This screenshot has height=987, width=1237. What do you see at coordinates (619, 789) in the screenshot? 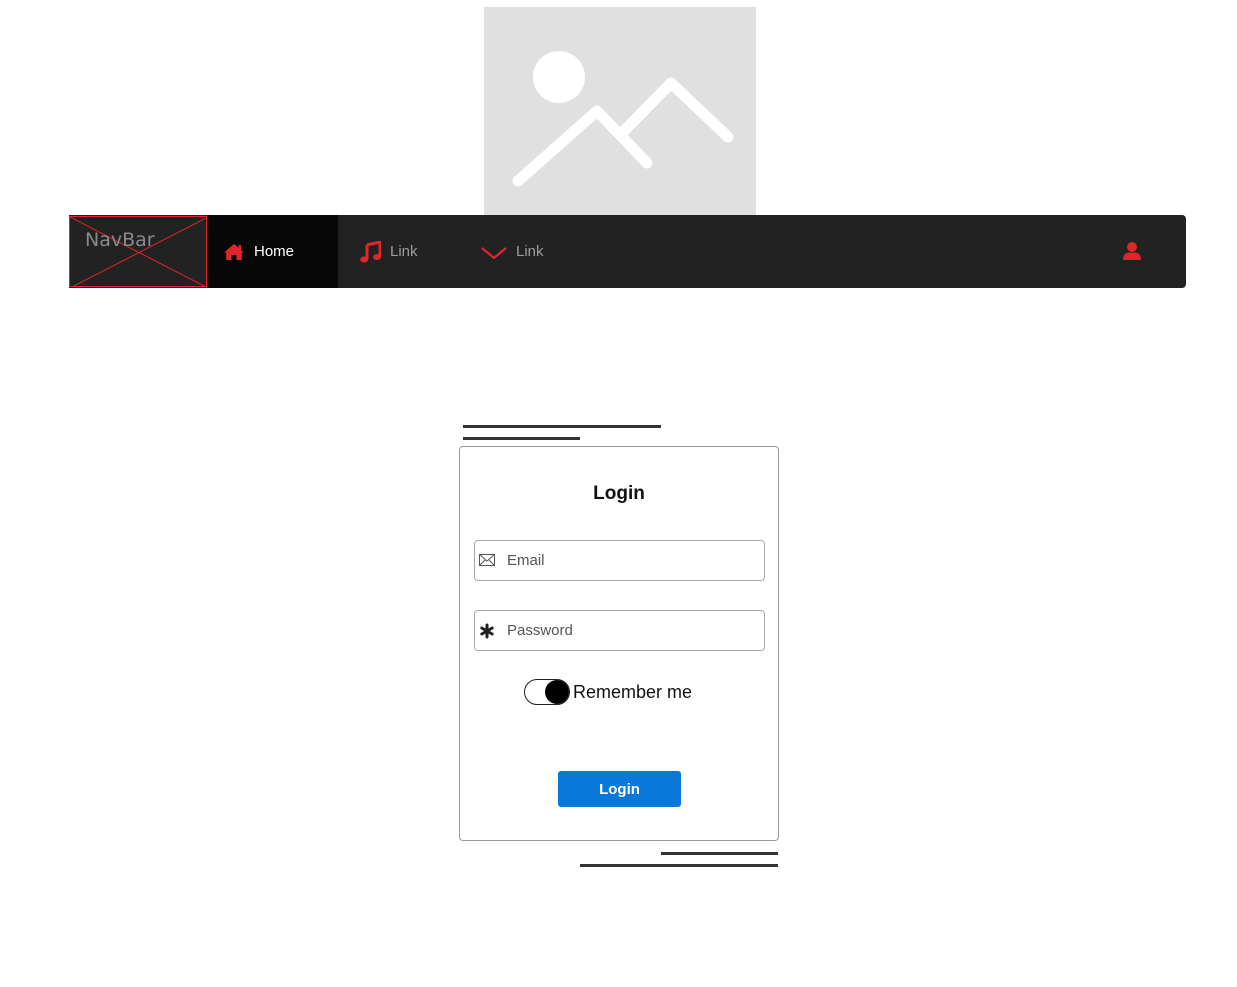
I see `login-button: Login` at bounding box center [619, 789].